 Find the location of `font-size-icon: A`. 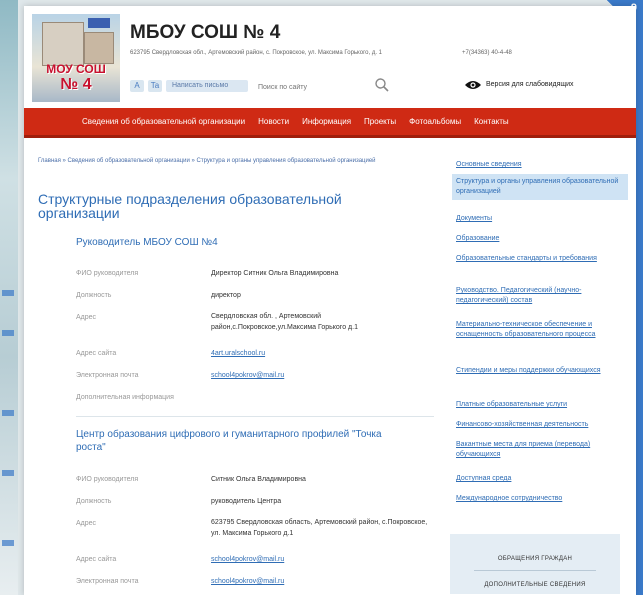

font-size-icon: A is located at coordinates (137, 86).